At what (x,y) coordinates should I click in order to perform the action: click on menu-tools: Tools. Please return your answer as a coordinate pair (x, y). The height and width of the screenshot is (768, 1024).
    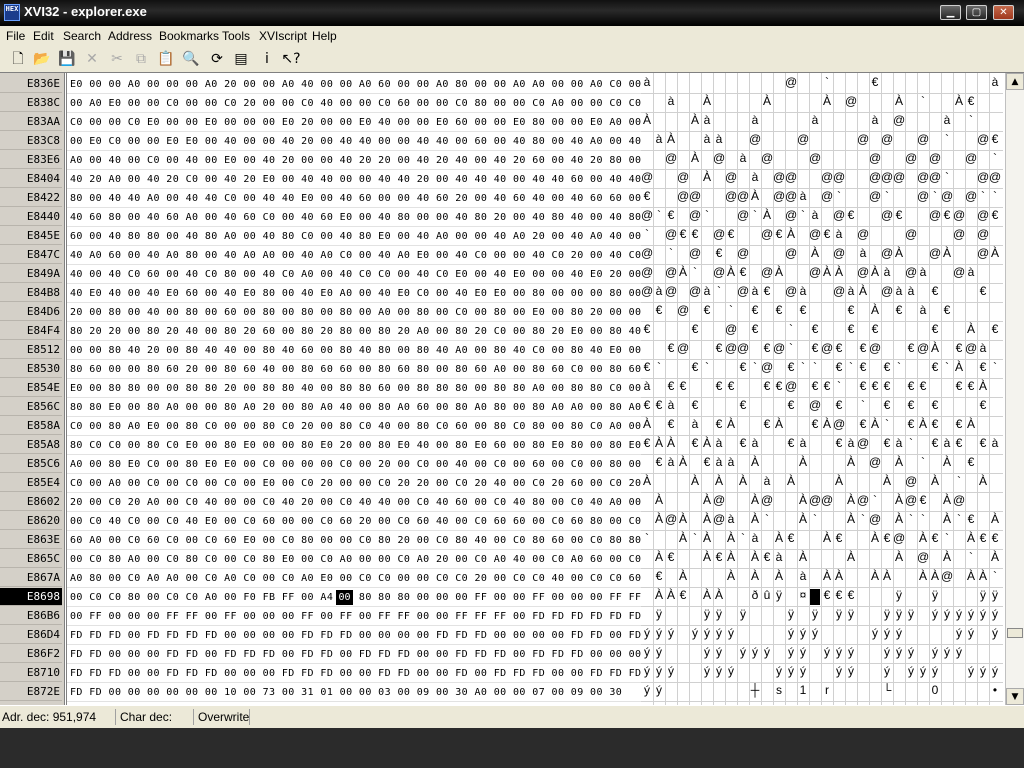
    Looking at the image, I should click on (236, 36).